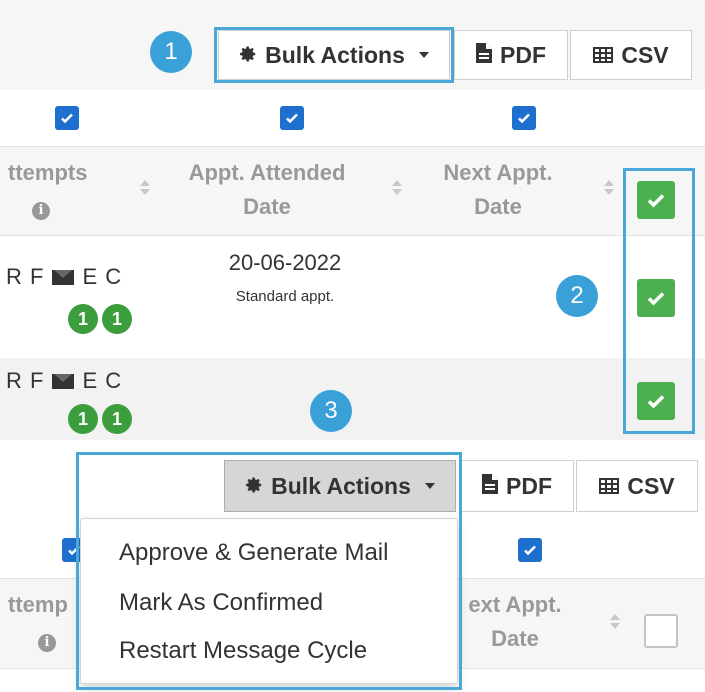 The height and width of the screenshot is (692, 705). I want to click on bulk-actions-button: Bulk Actions, so click(334, 55).